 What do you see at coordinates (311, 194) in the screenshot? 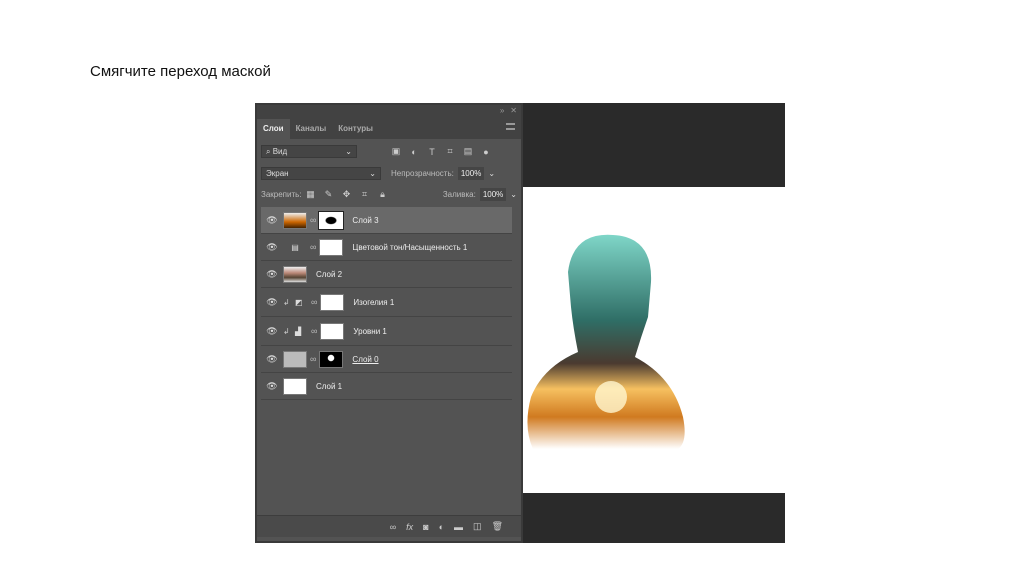
I see `lock-transparency-icon: ▦` at bounding box center [311, 194].